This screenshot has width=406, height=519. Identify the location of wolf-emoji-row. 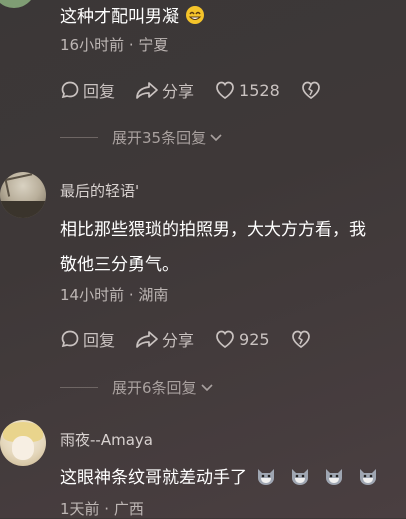
(317, 476).